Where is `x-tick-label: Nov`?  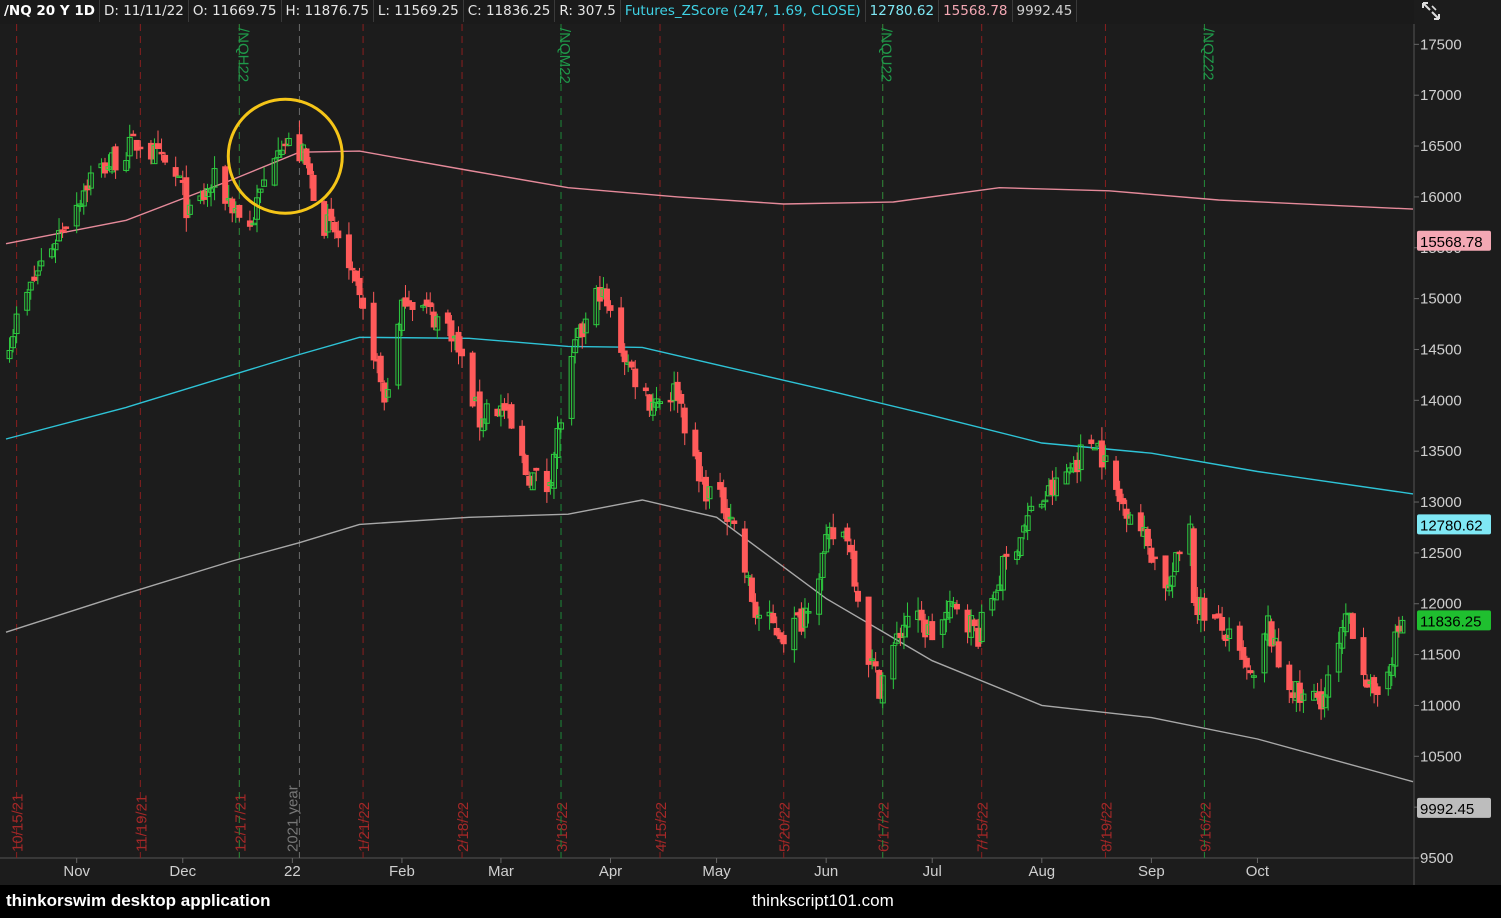 x-tick-label: Nov is located at coordinates (76, 871).